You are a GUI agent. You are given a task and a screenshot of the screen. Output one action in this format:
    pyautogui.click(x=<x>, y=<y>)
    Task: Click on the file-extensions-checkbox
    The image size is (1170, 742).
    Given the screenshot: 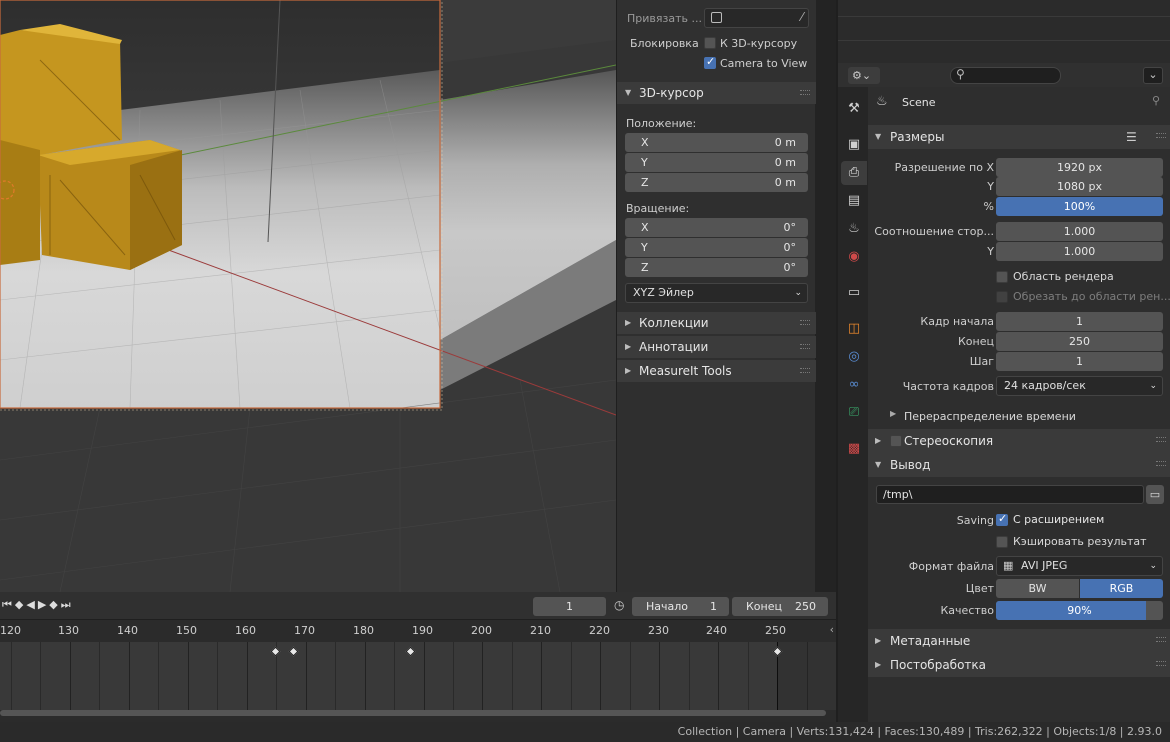 What is the action you would take?
    pyautogui.click(x=1002, y=519)
    